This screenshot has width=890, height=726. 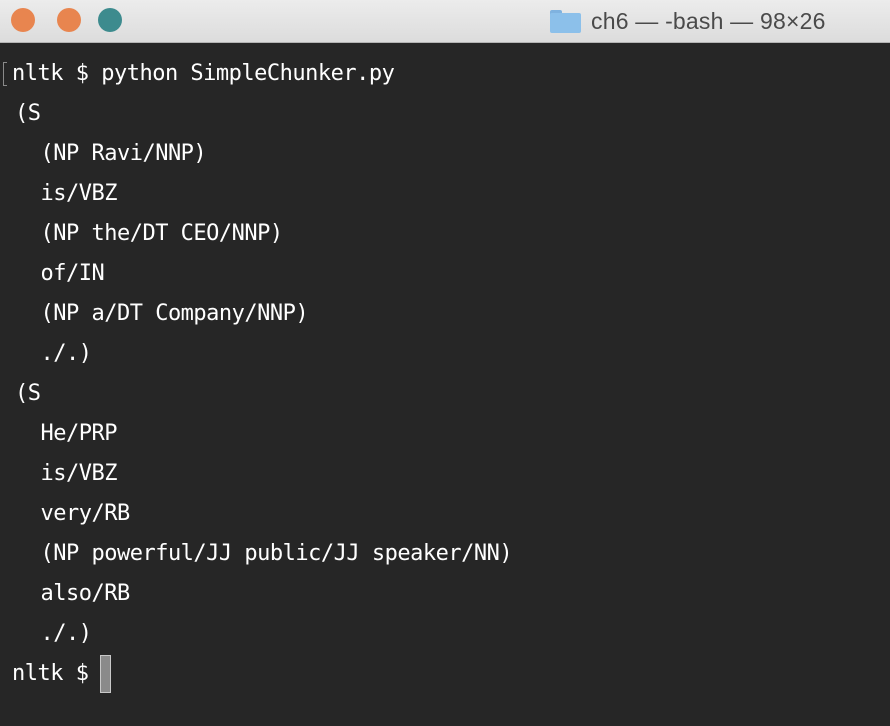 What do you see at coordinates (60, 273) in the screenshot?
I see `terminal-line: of/IN` at bounding box center [60, 273].